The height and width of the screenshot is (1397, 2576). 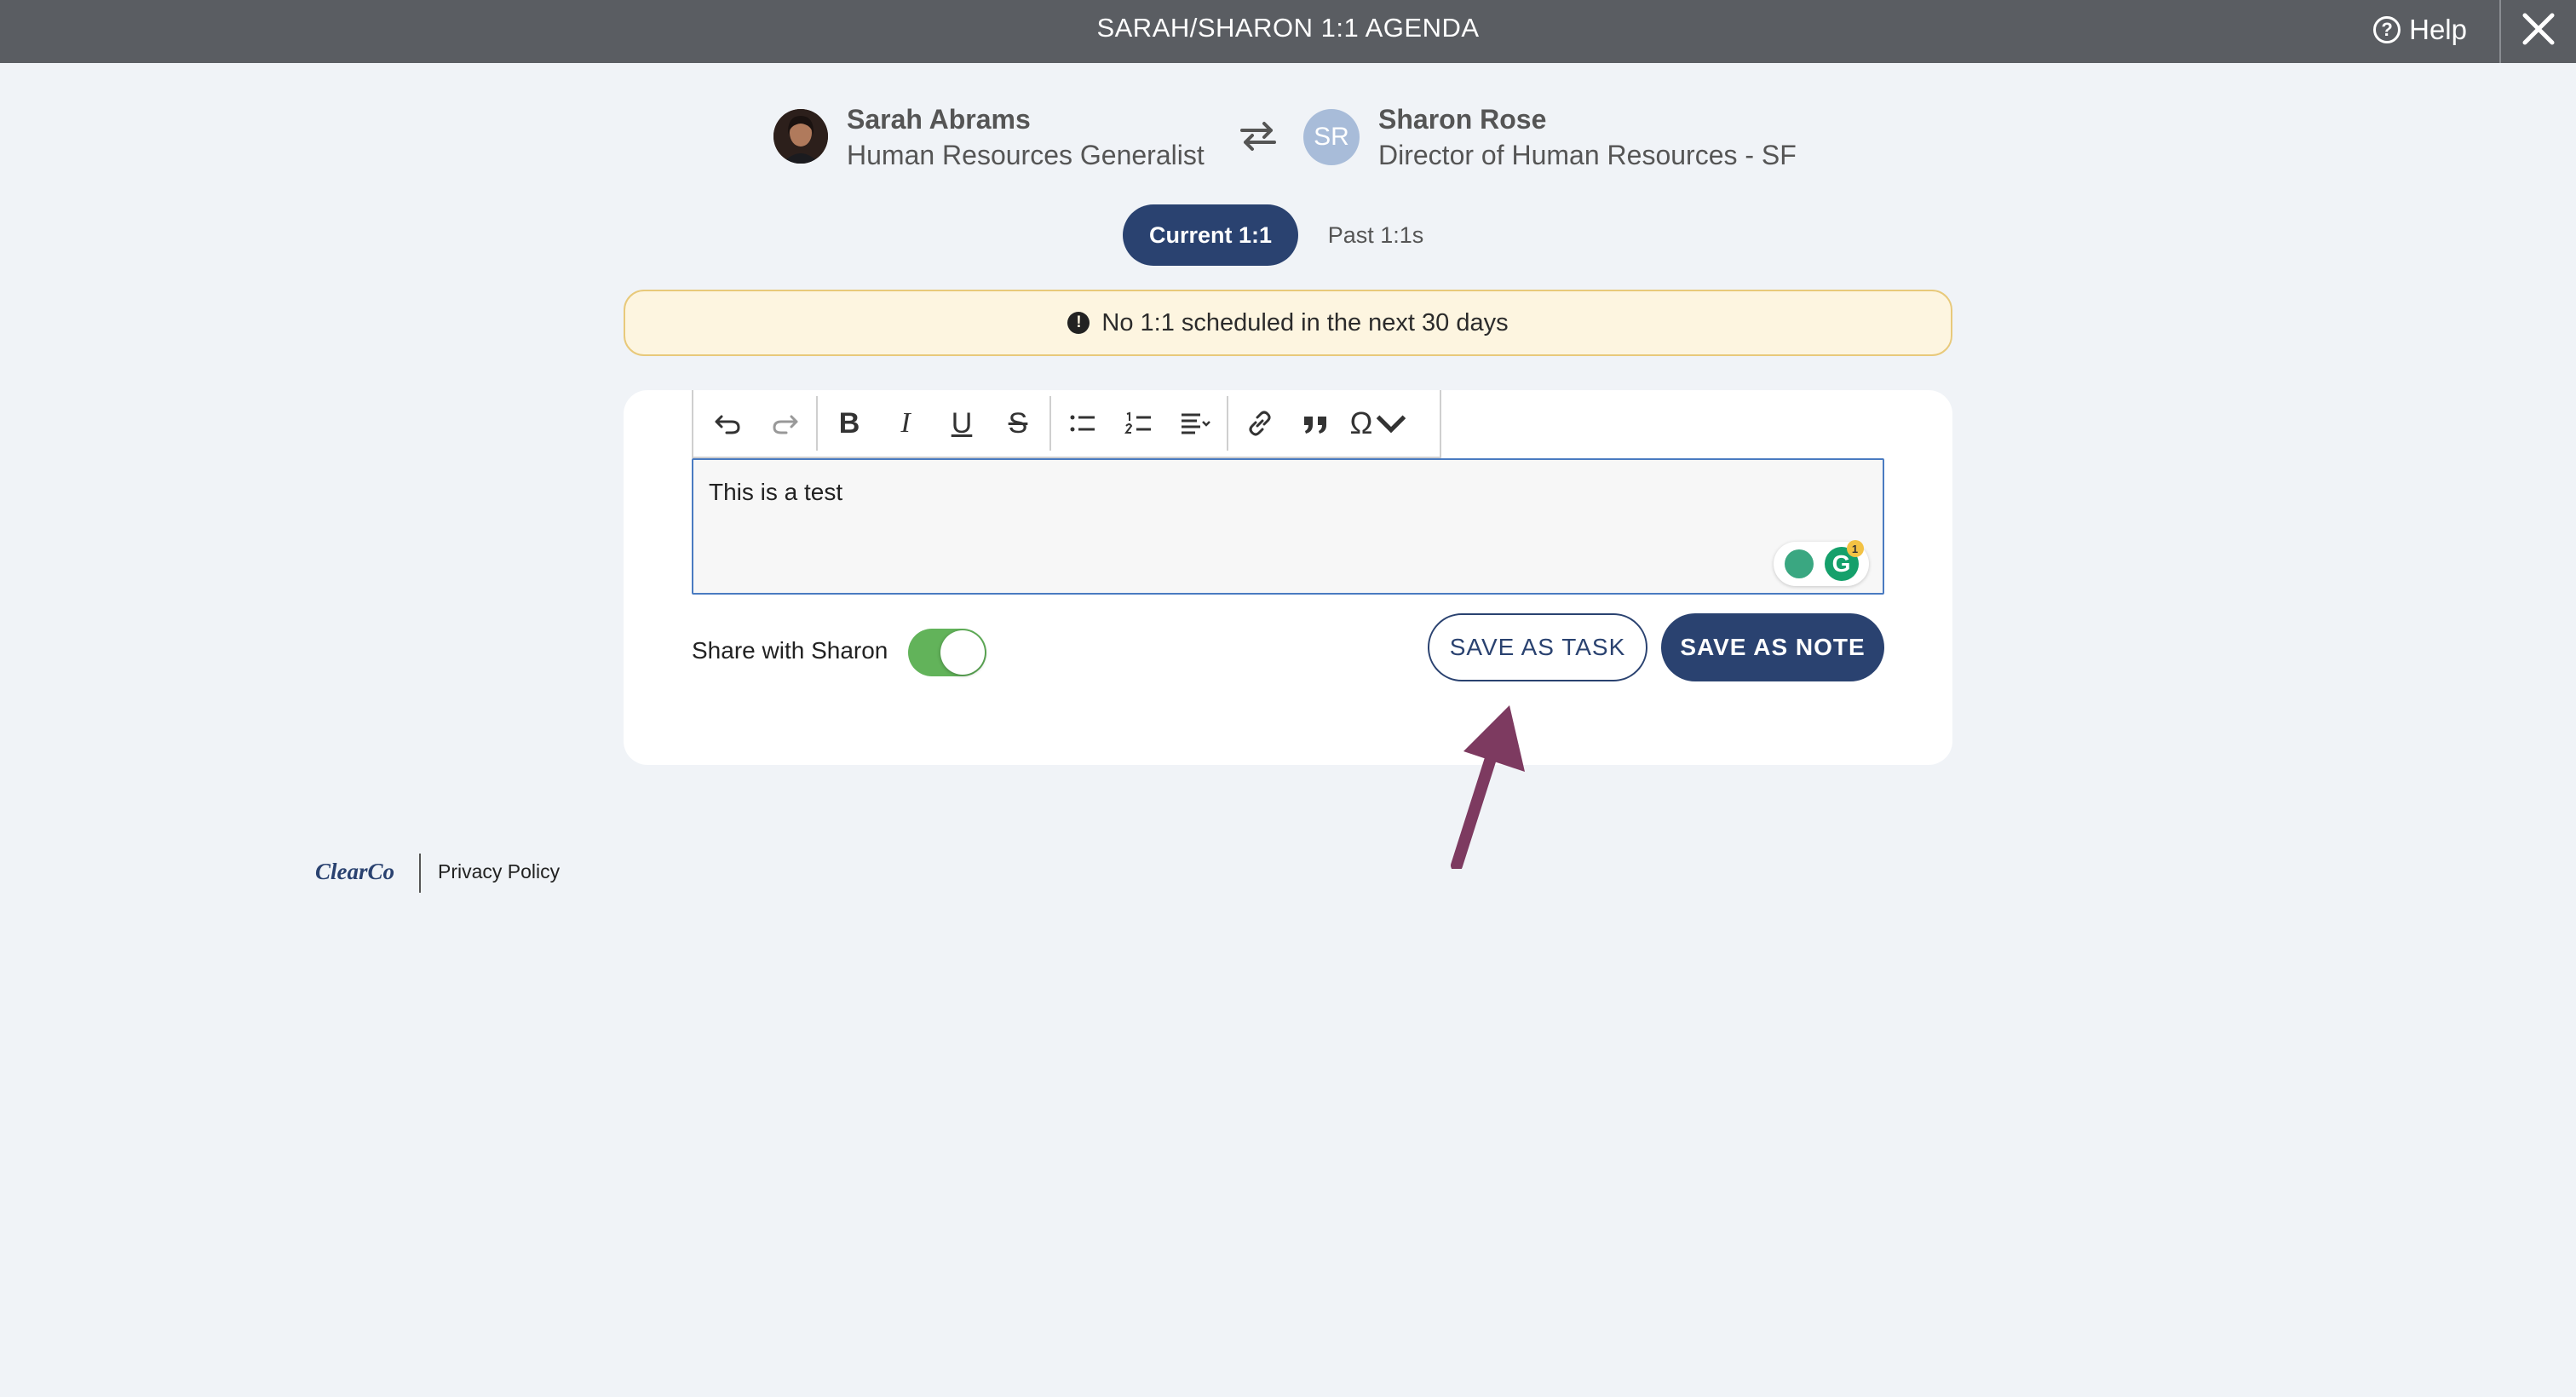 I want to click on footer-divider, so click(x=420, y=873).